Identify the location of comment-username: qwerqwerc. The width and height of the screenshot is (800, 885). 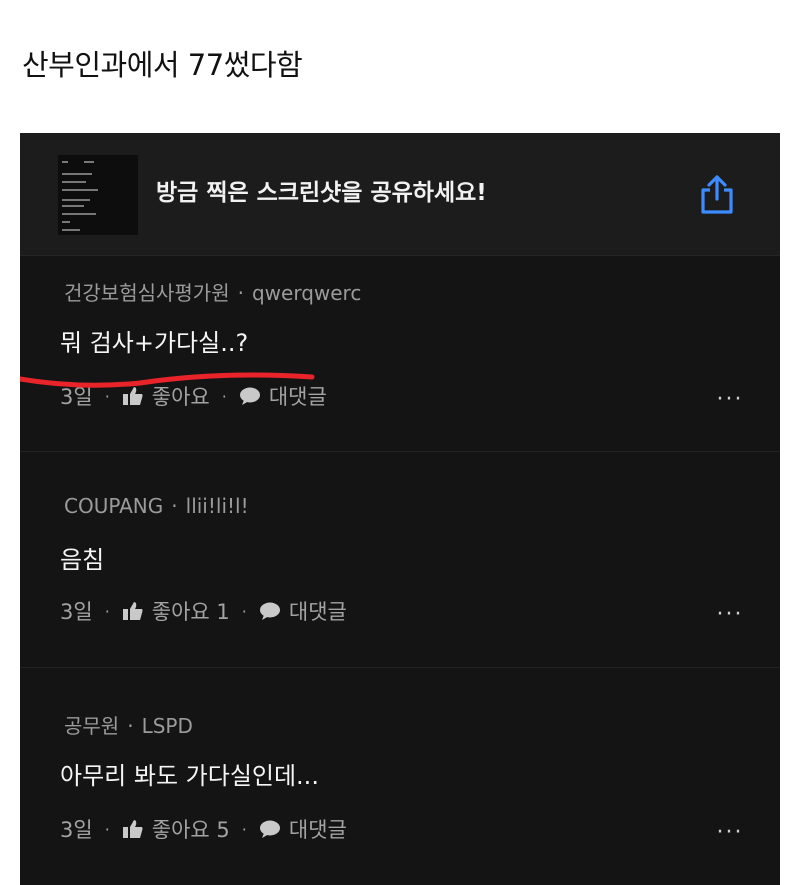
(306, 293).